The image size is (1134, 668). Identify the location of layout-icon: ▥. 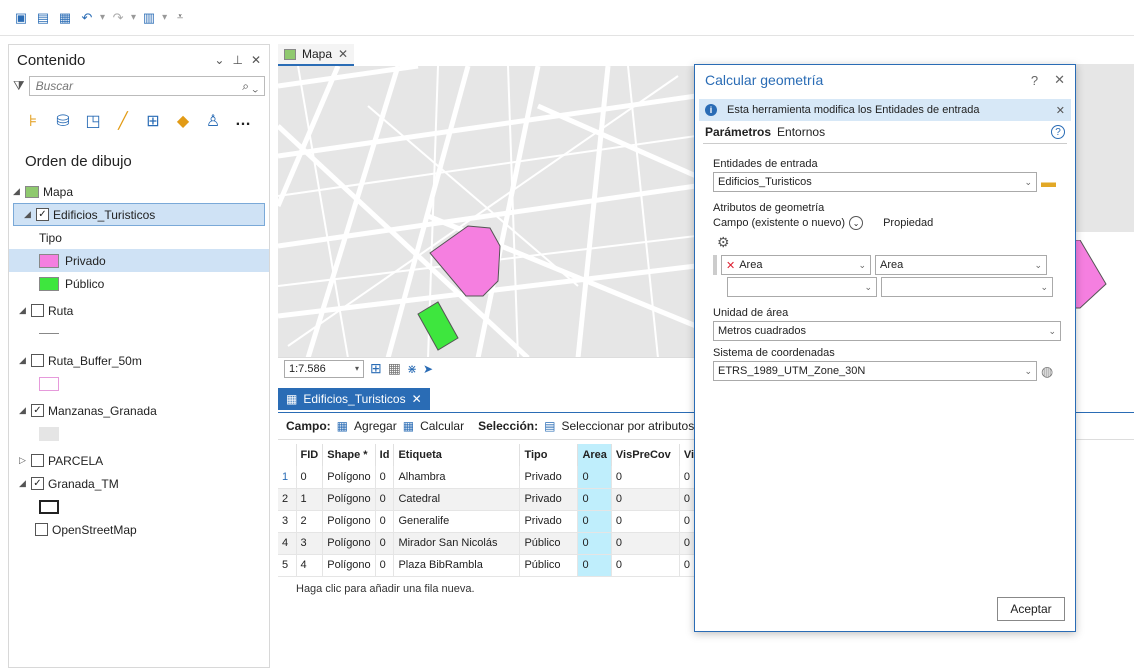
(149, 18).